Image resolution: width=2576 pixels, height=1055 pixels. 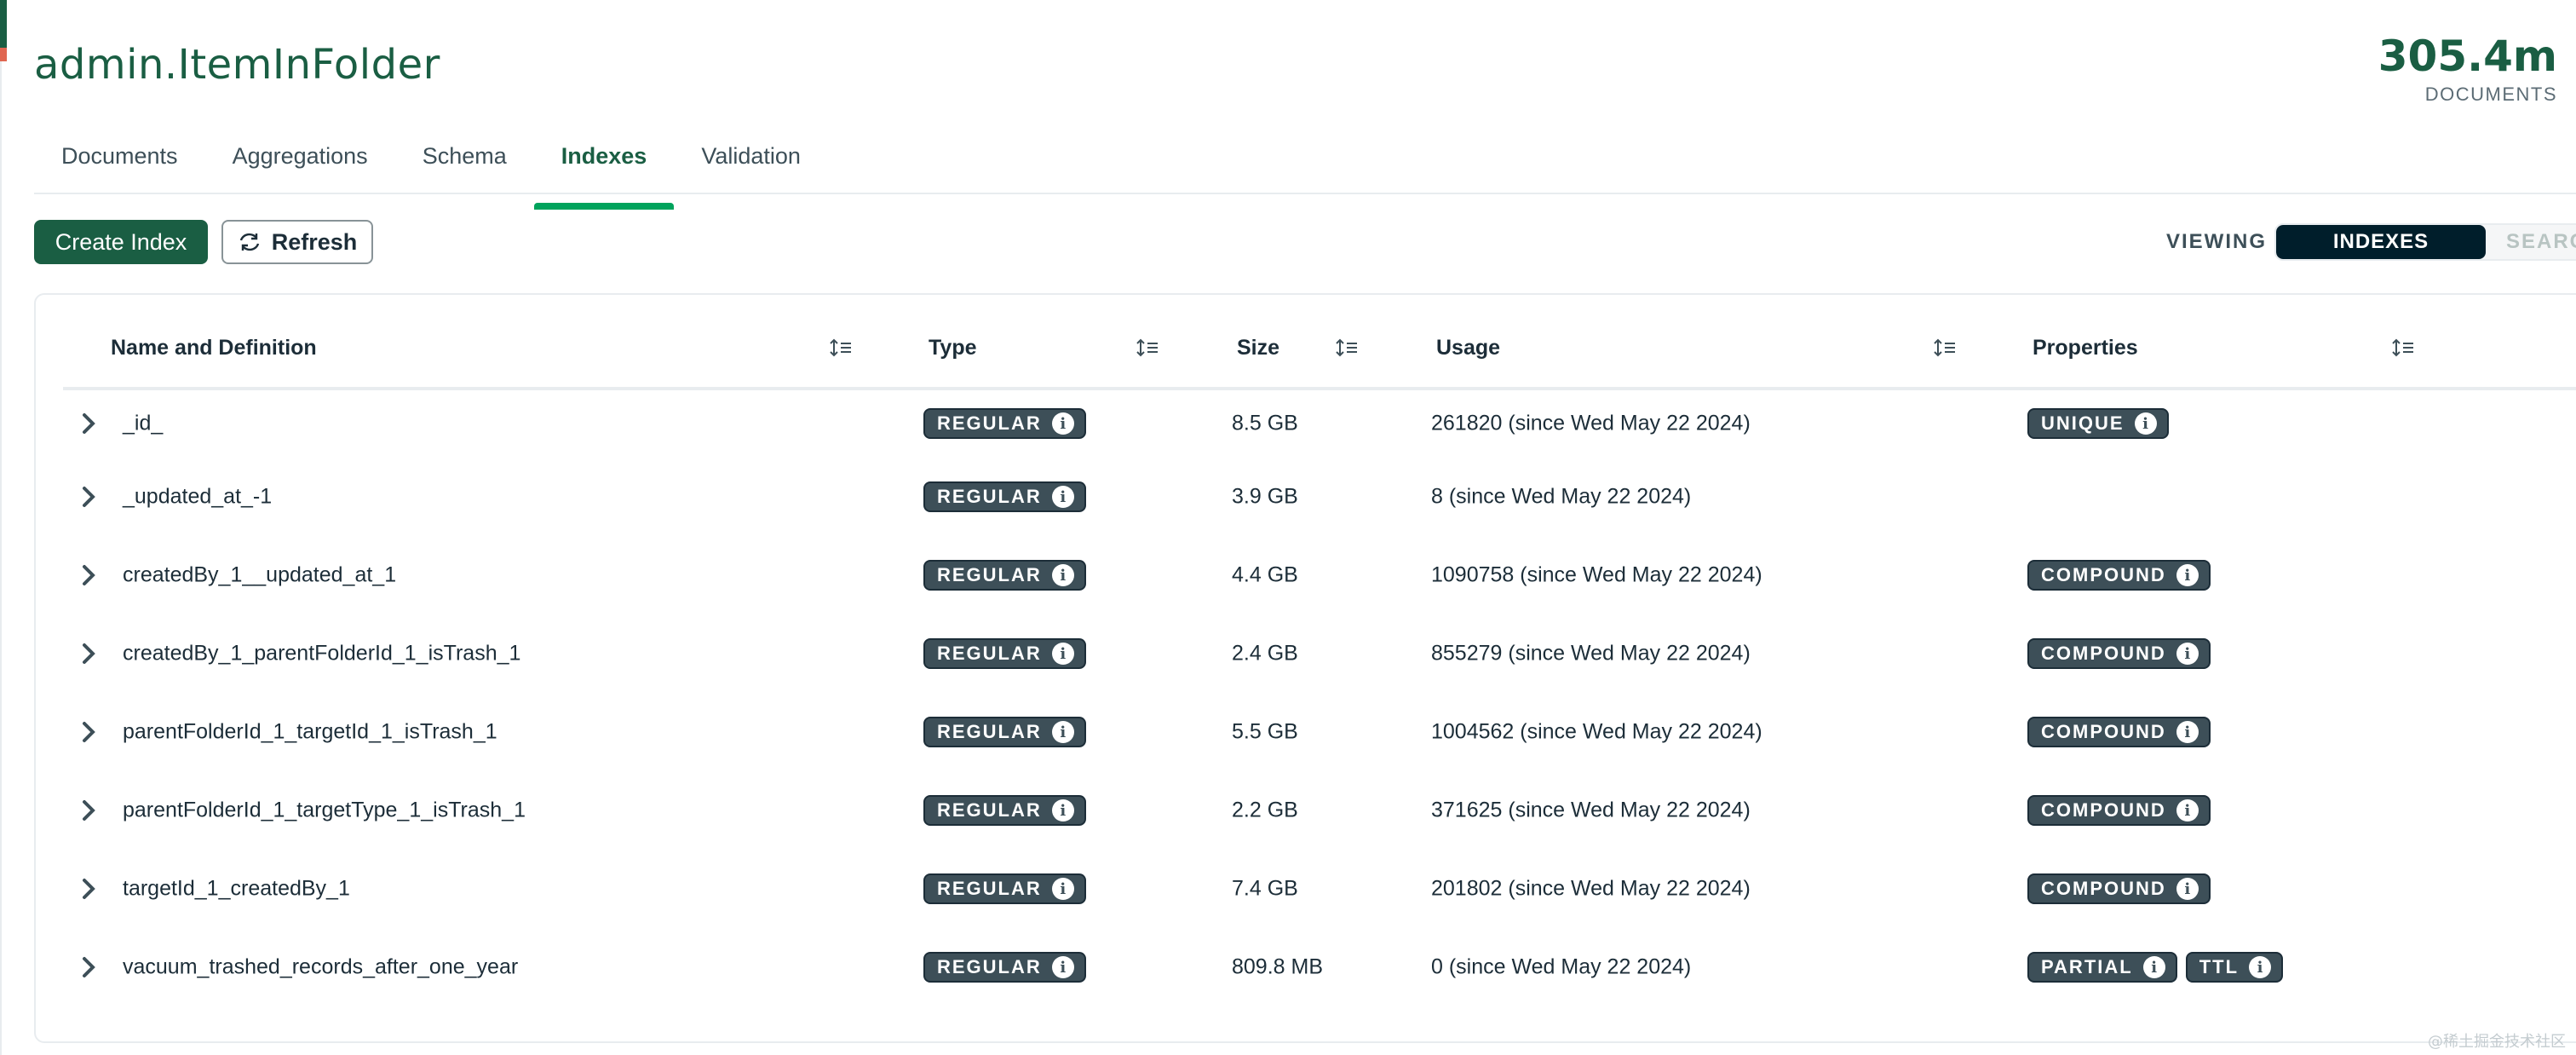 What do you see at coordinates (1258, 348) in the screenshot?
I see `column-header-size: Size` at bounding box center [1258, 348].